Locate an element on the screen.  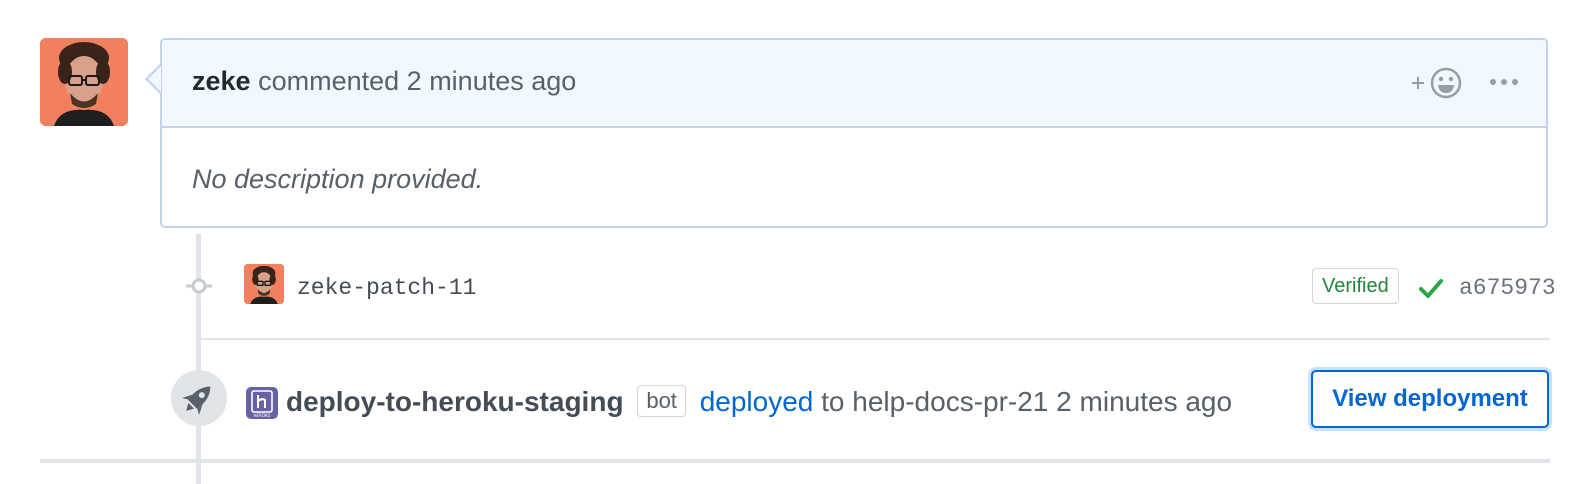
comment-options-button is located at coordinates (1504, 82).